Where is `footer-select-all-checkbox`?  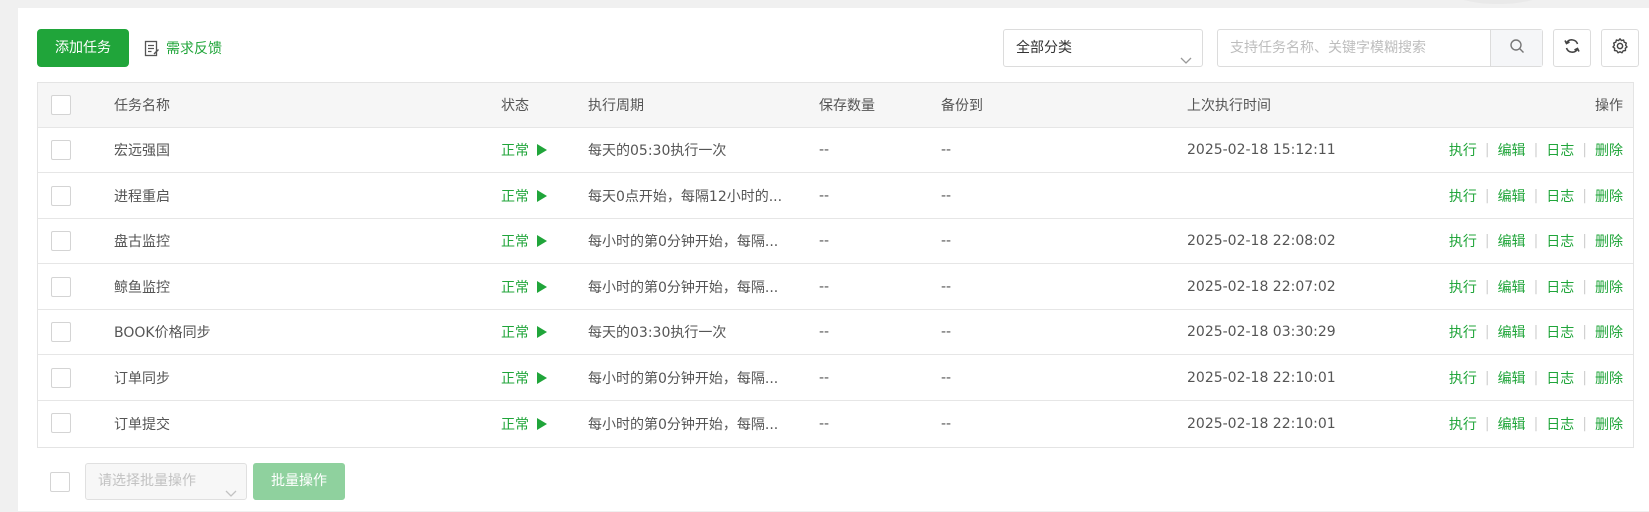
footer-select-all-checkbox is located at coordinates (60, 482).